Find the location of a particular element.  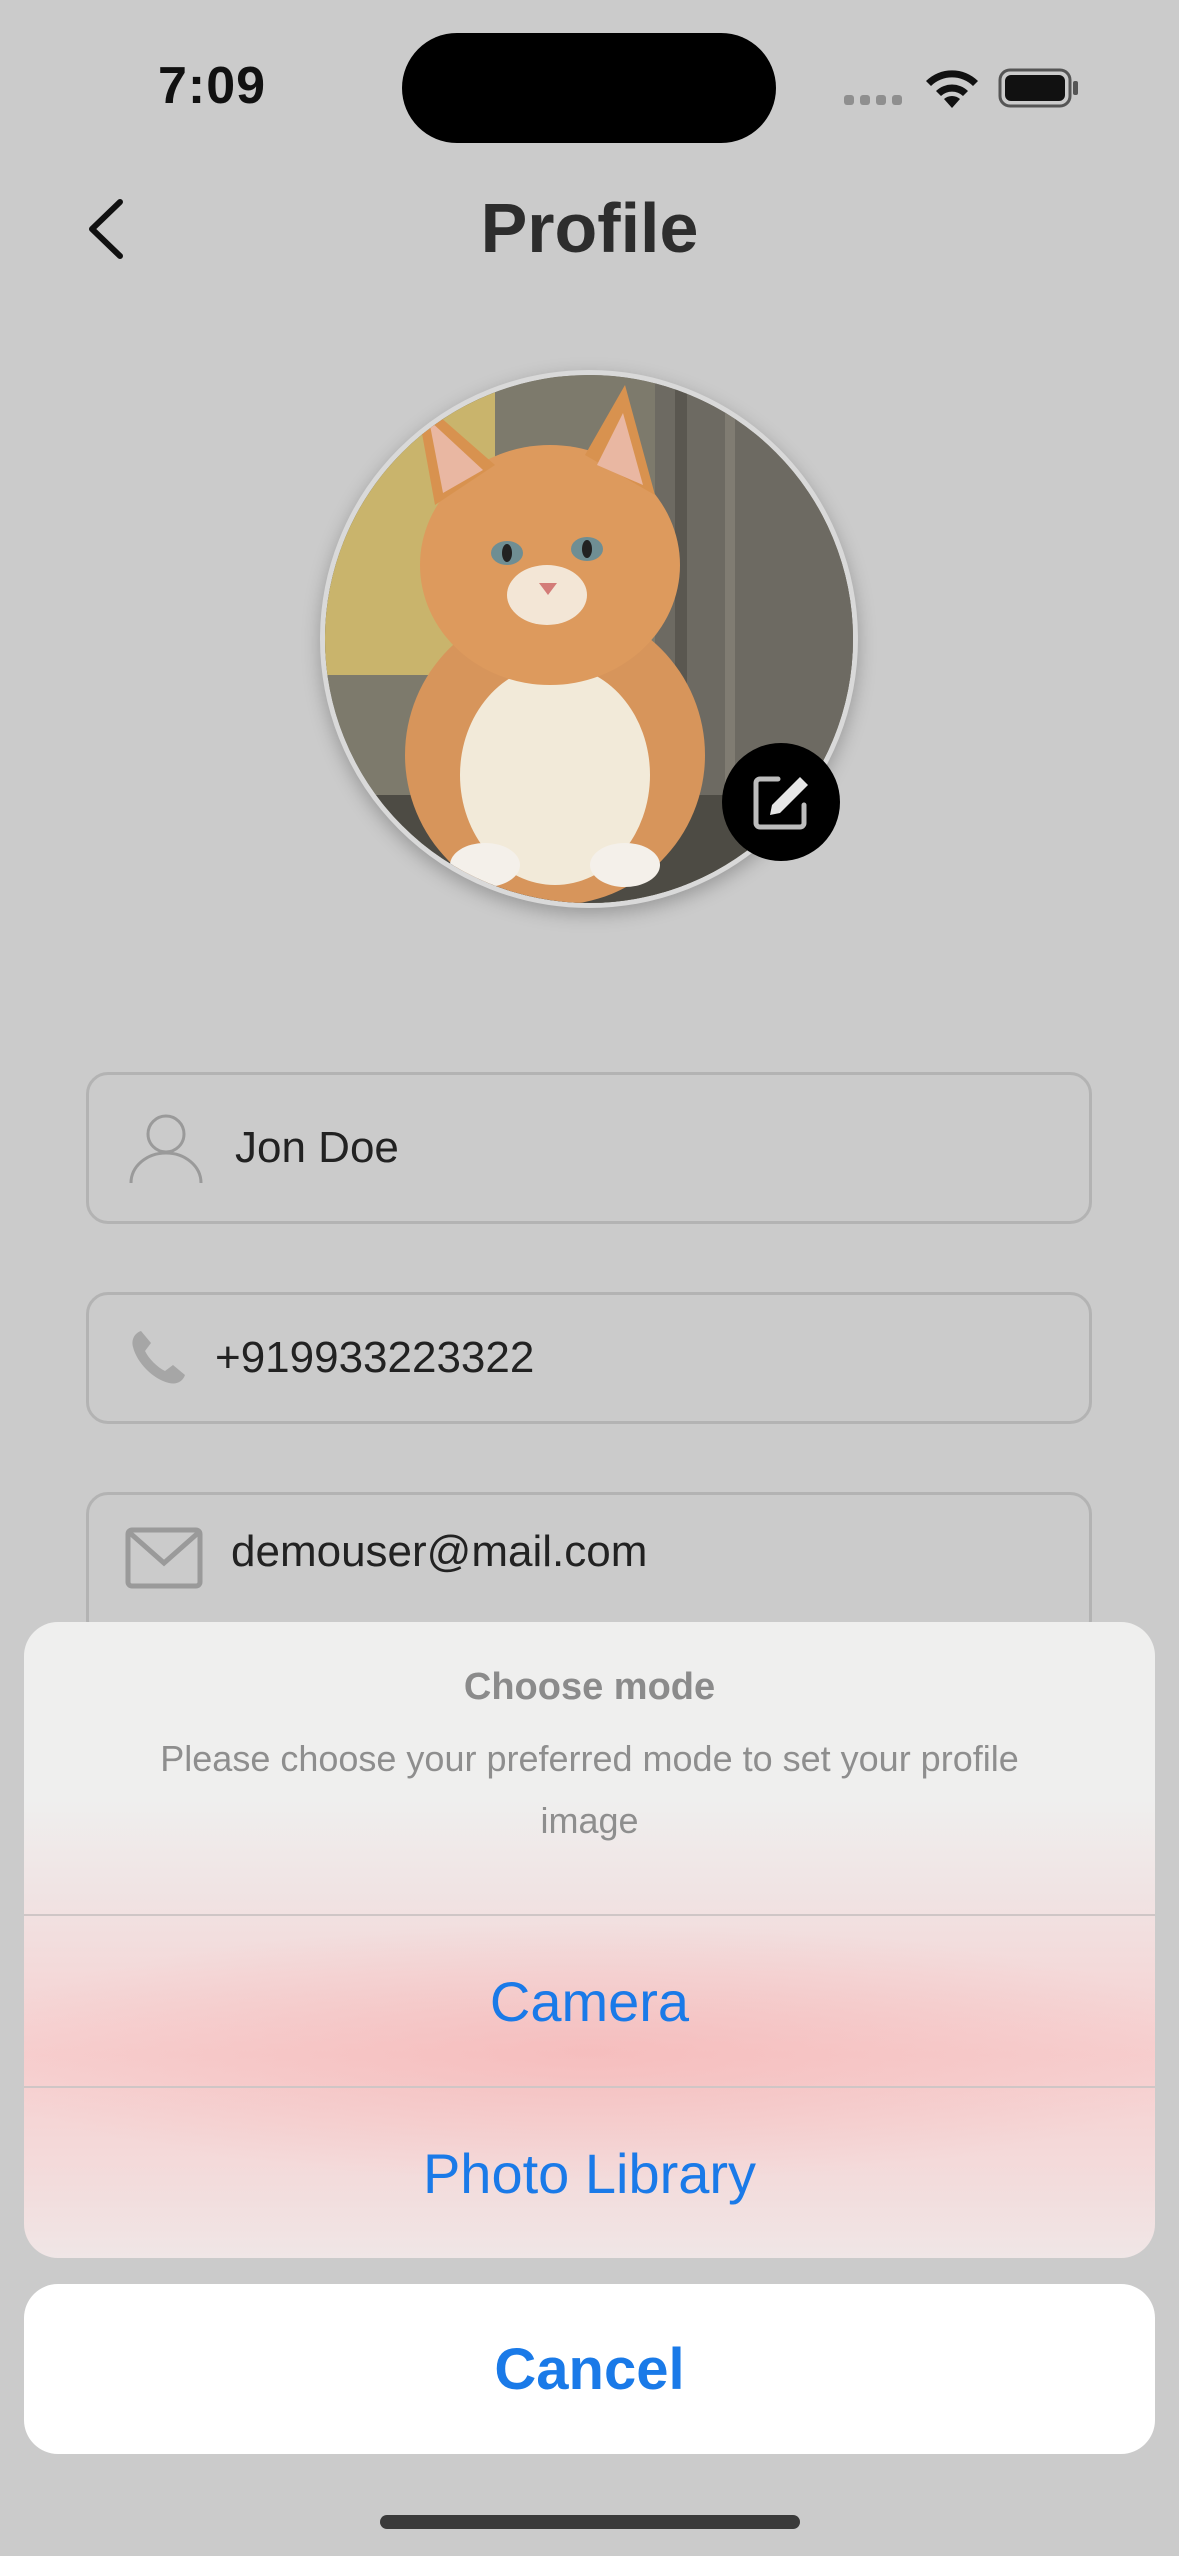

page-title: Profile is located at coordinates (589, 228).